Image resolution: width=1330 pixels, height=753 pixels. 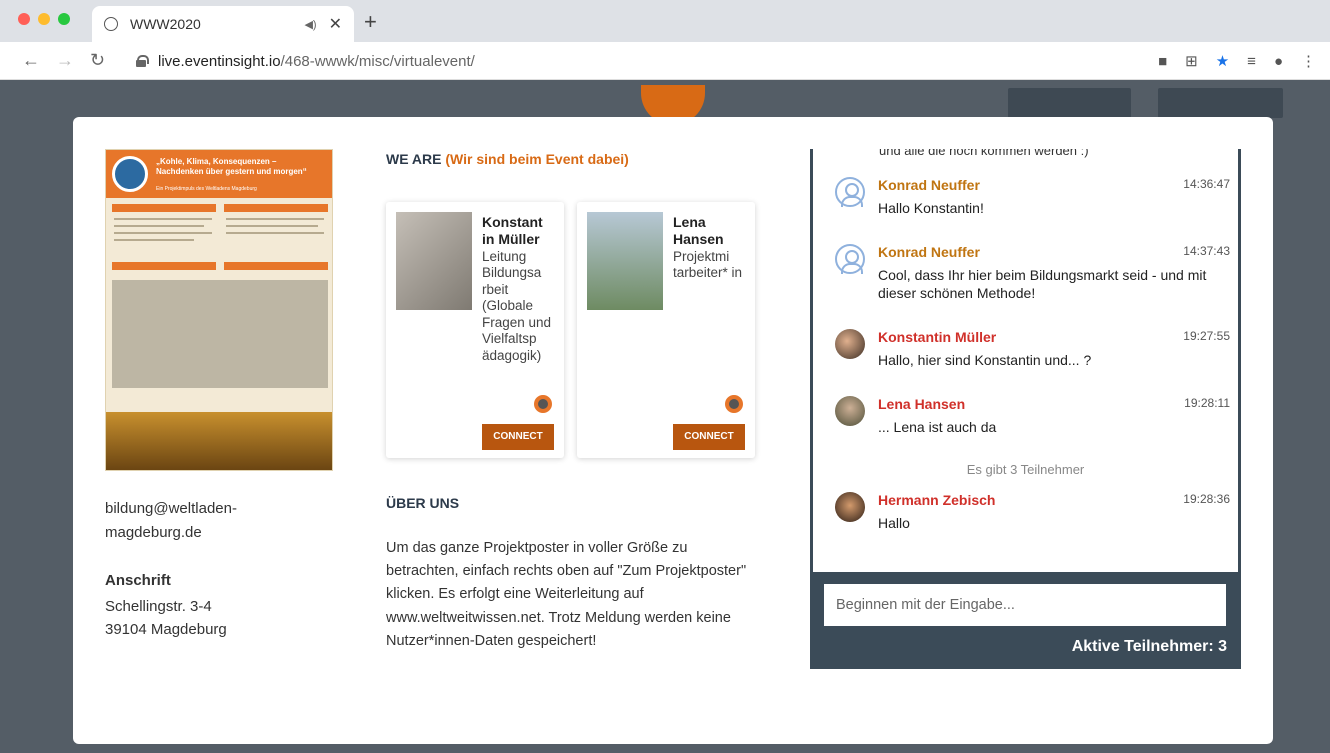 I want to click on message-text: Hallo, so click(x=894, y=523).